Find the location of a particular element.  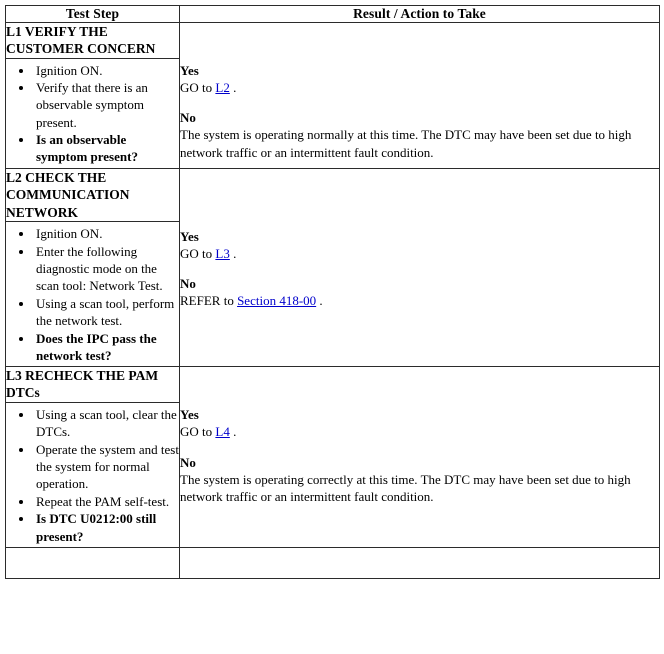

result-yes-link-l3: L4 is located at coordinates (222, 431).